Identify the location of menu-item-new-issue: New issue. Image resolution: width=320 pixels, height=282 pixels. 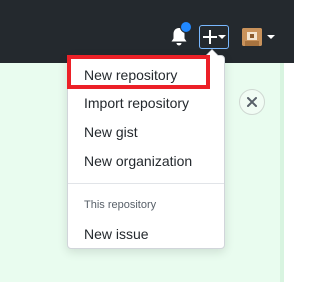
(116, 234).